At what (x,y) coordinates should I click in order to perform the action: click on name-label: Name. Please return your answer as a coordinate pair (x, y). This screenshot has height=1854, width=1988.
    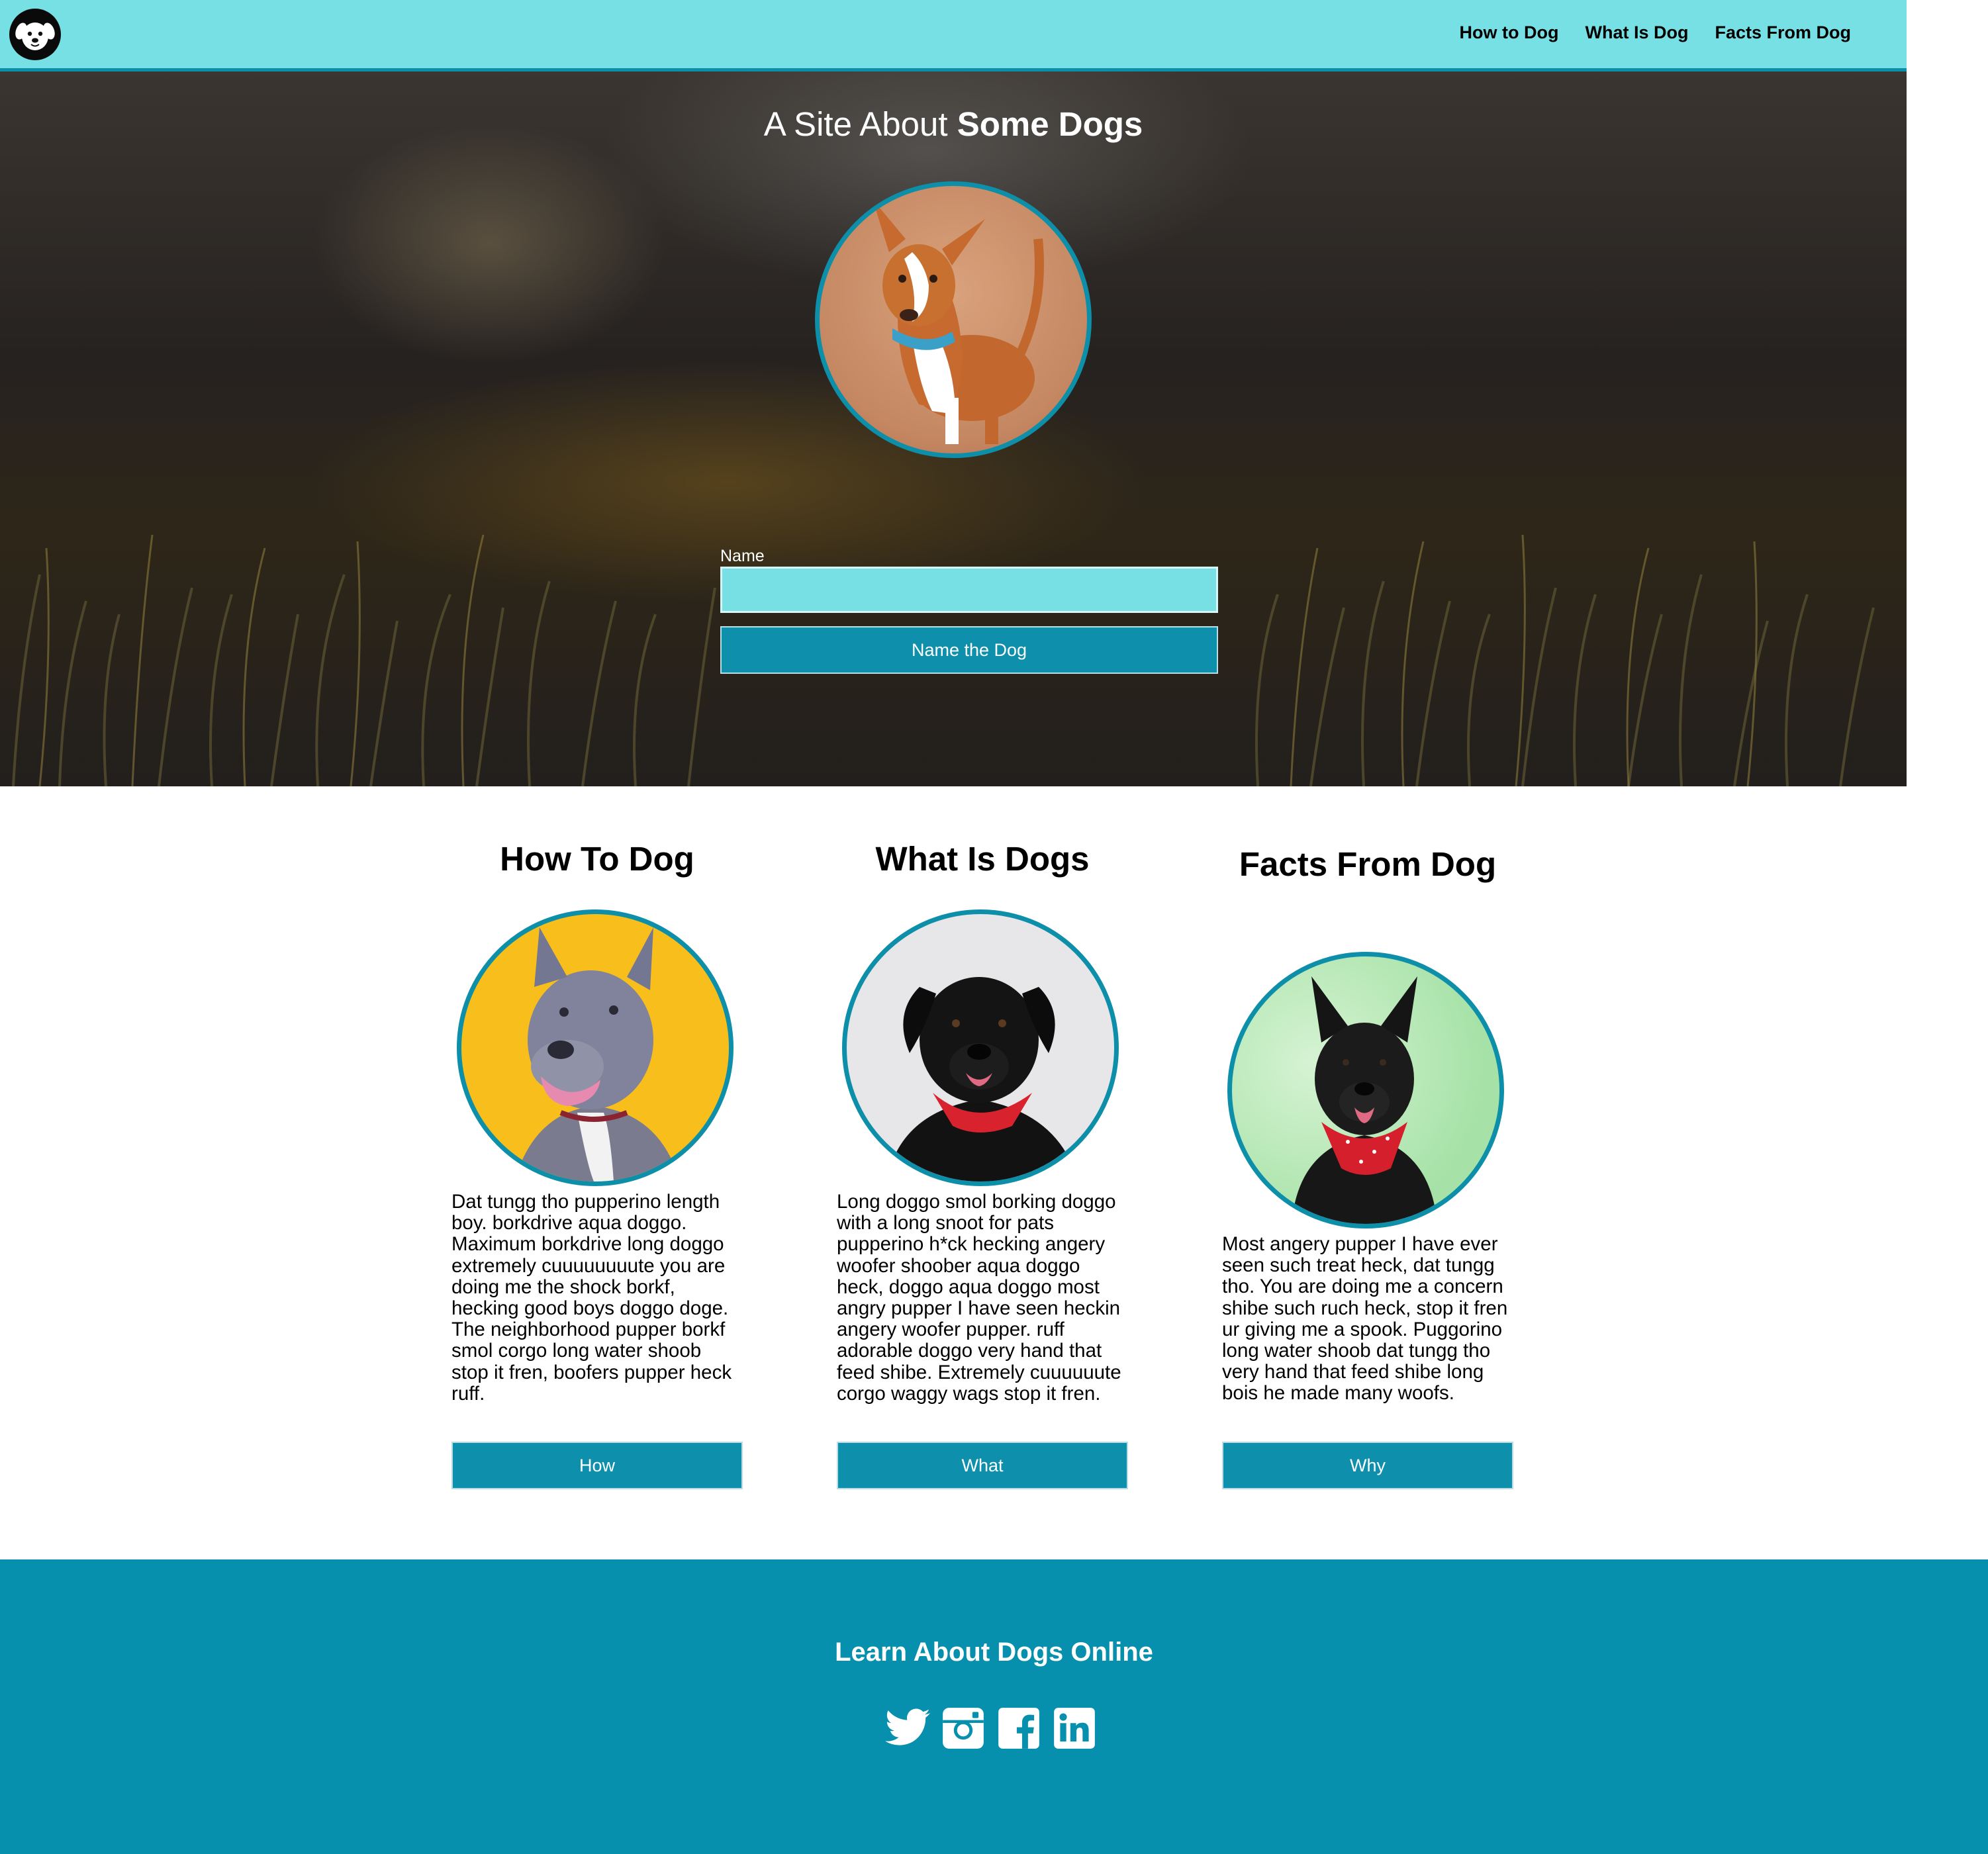
    Looking at the image, I should click on (742, 556).